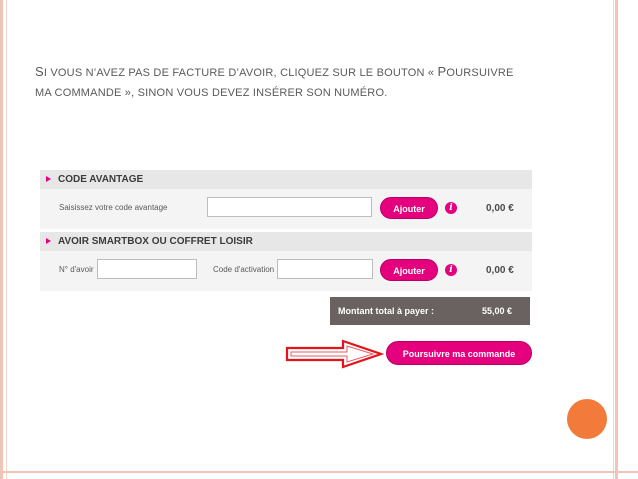  Describe the element at coordinates (113, 207) in the screenshot. I see `code-avantage-label: Saisissez votre code avantage` at that location.